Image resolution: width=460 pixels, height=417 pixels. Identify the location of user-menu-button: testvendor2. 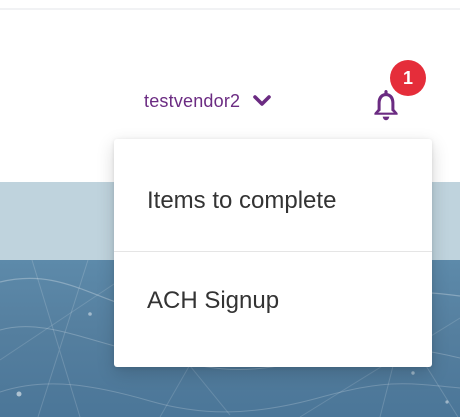
(209, 101).